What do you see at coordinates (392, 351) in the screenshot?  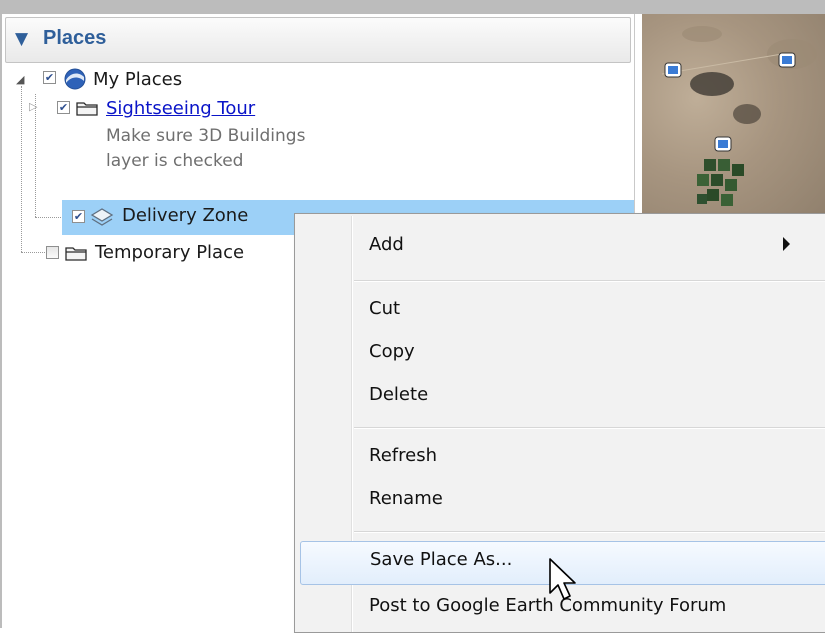 I see `menu-item-copy-label: Copy` at bounding box center [392, 351].